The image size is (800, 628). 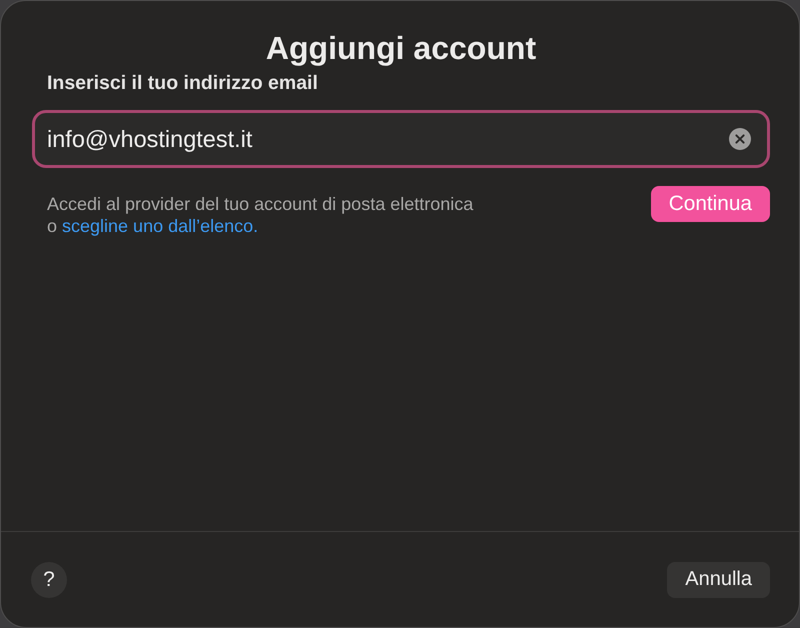 I want to click on email-field: info@vhostingtest.it, so click(x=401, y=139).